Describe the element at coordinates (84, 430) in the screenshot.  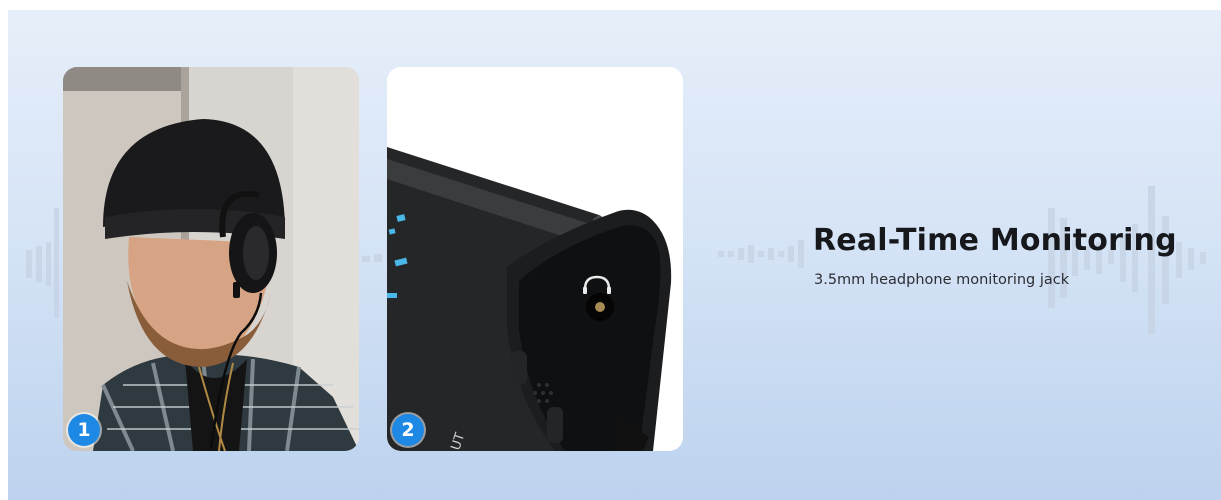
I see `badge-1: 1` at that location.